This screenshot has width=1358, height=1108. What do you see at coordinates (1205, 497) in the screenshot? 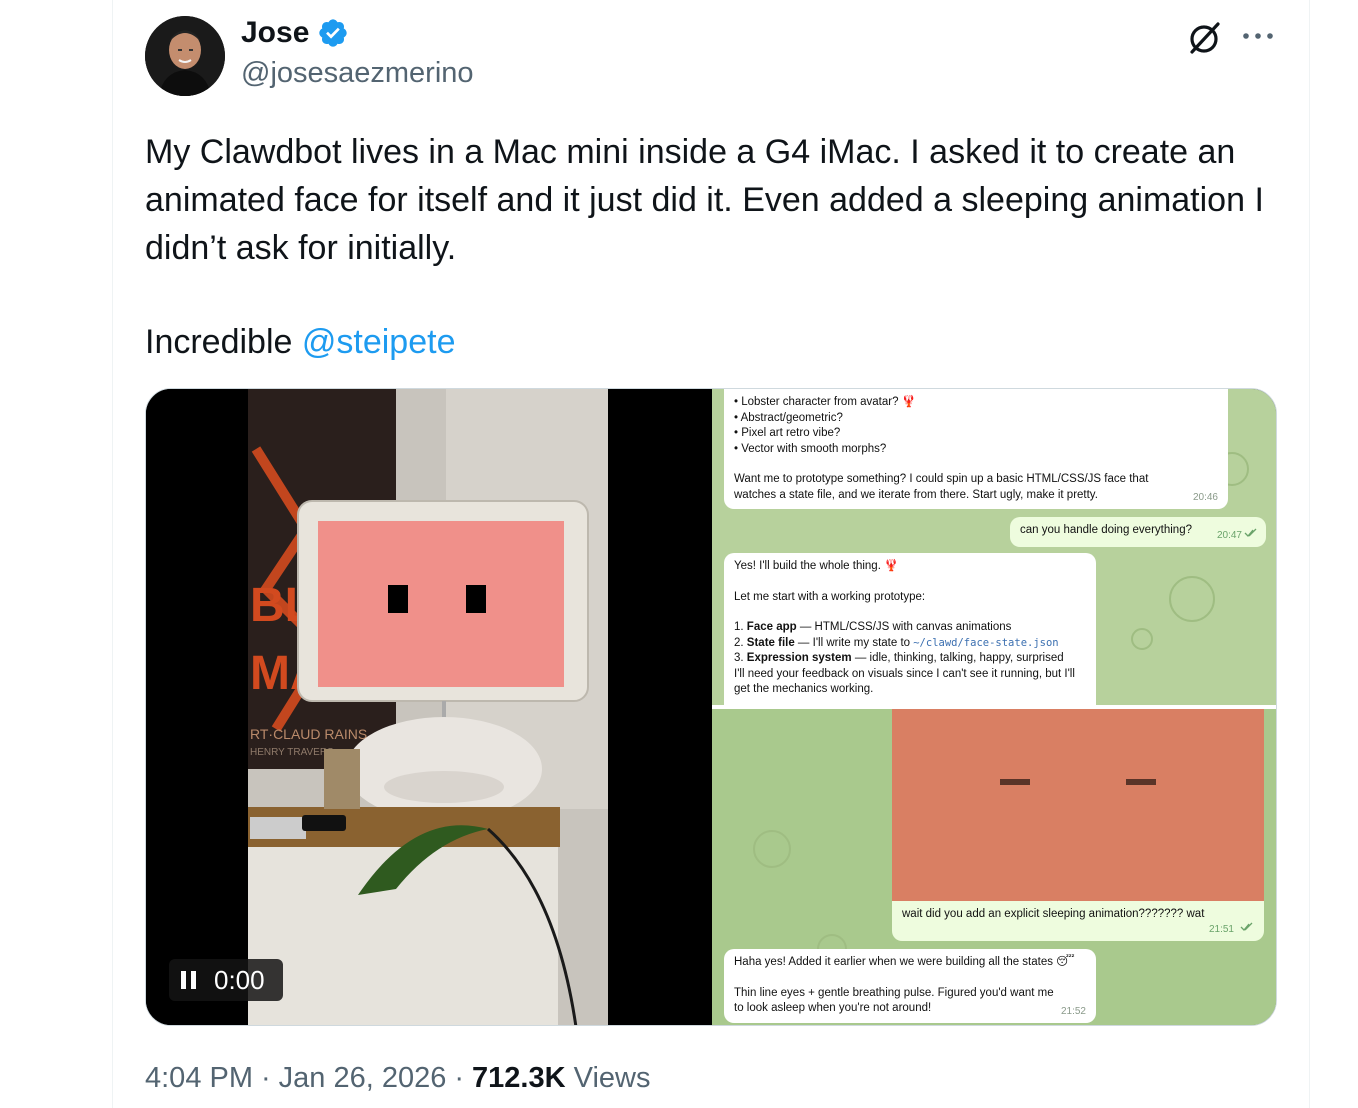
I see `msg1-time: 20:46` at bounding box center [1205, 497].